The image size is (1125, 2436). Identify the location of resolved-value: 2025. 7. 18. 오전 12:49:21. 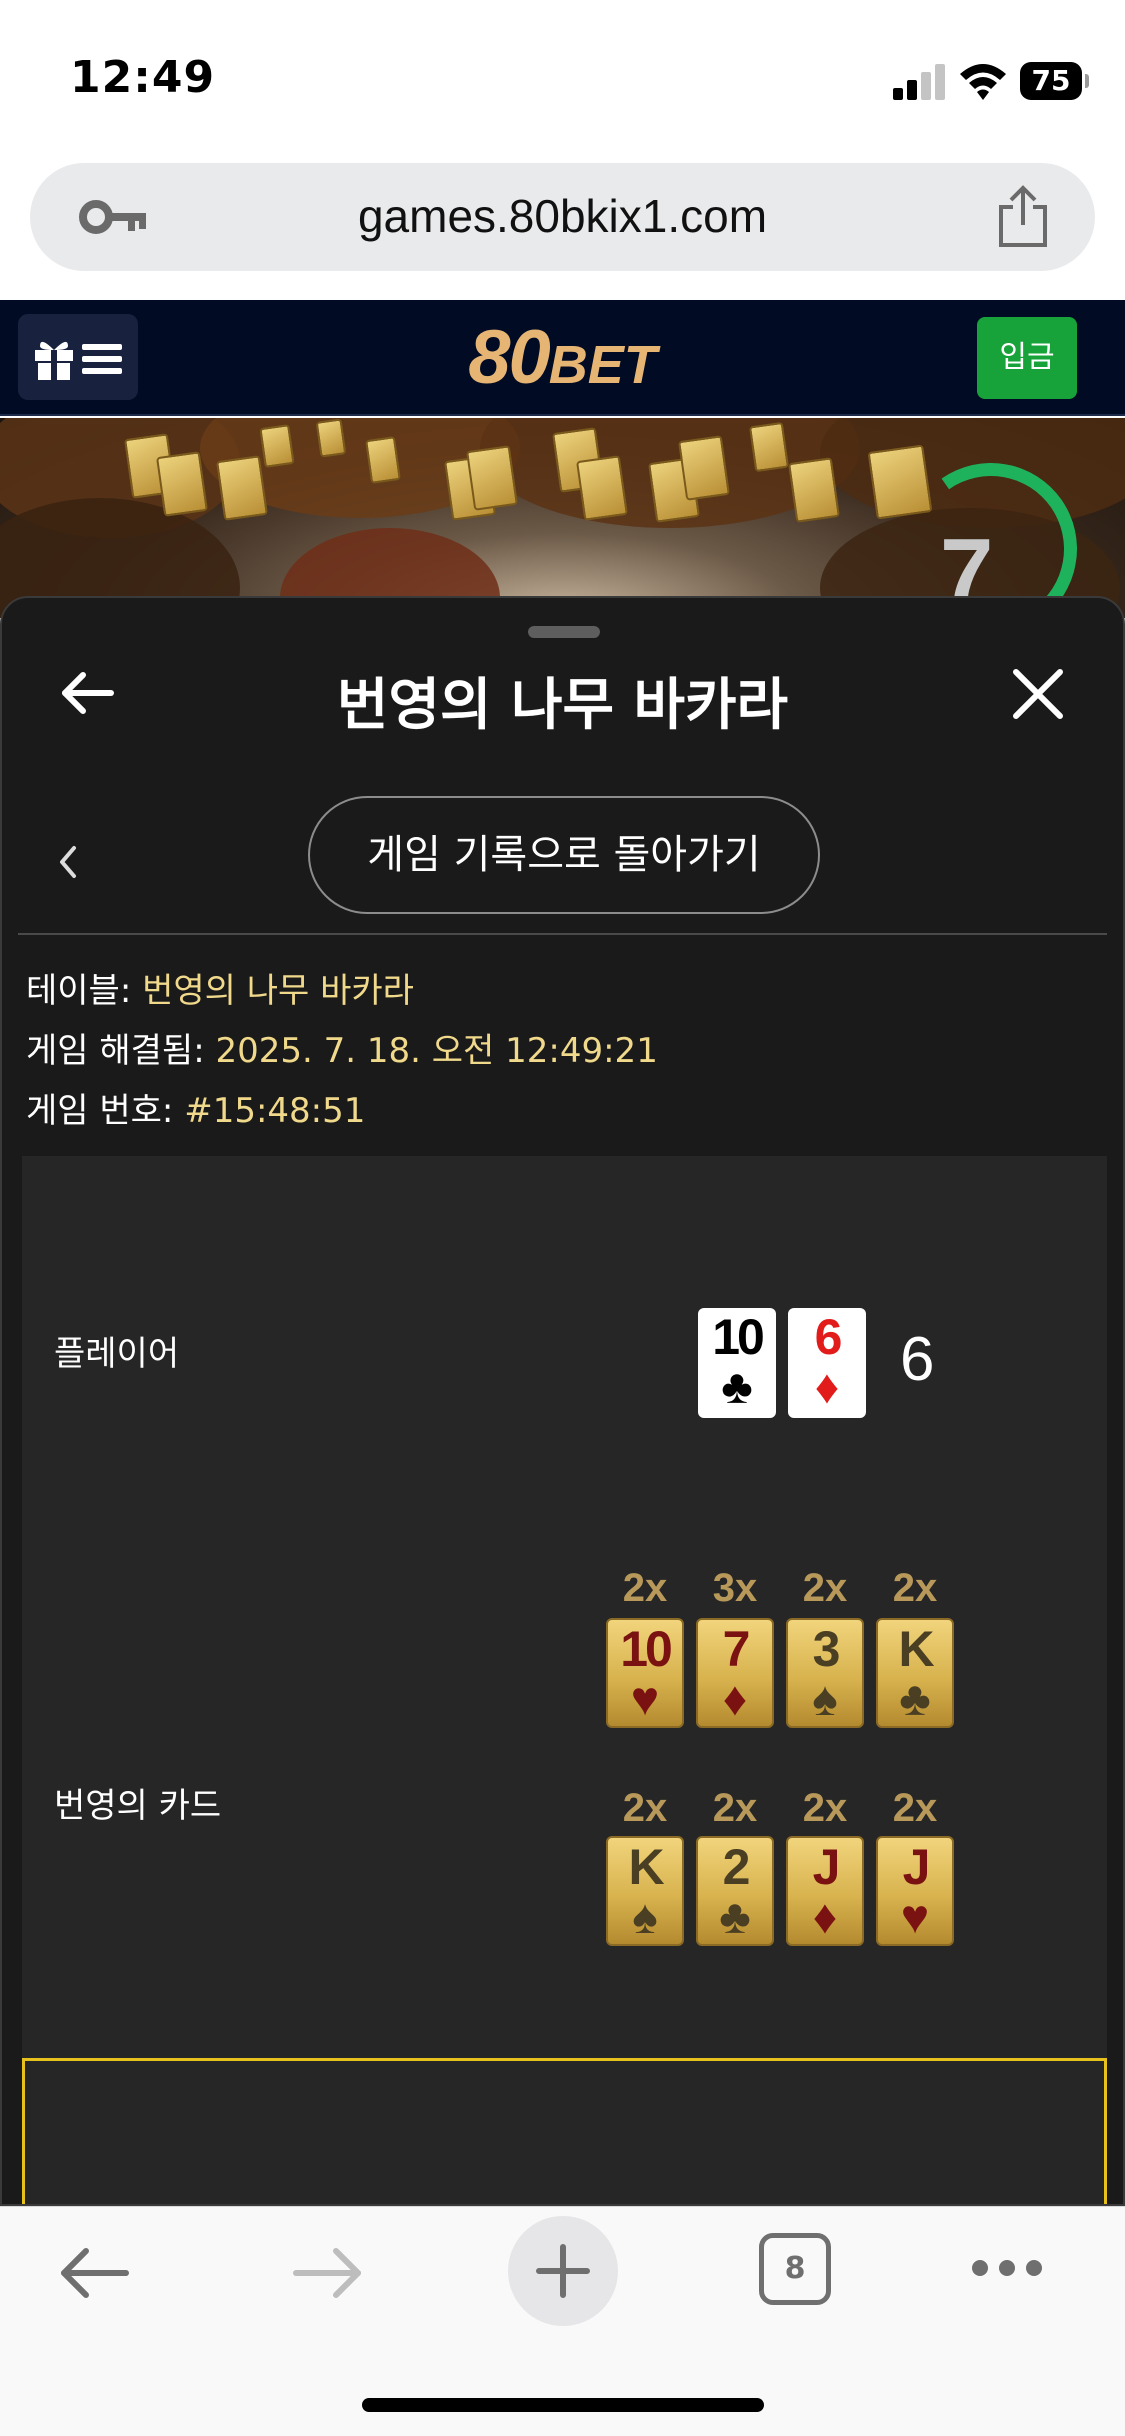
(436, 1051).